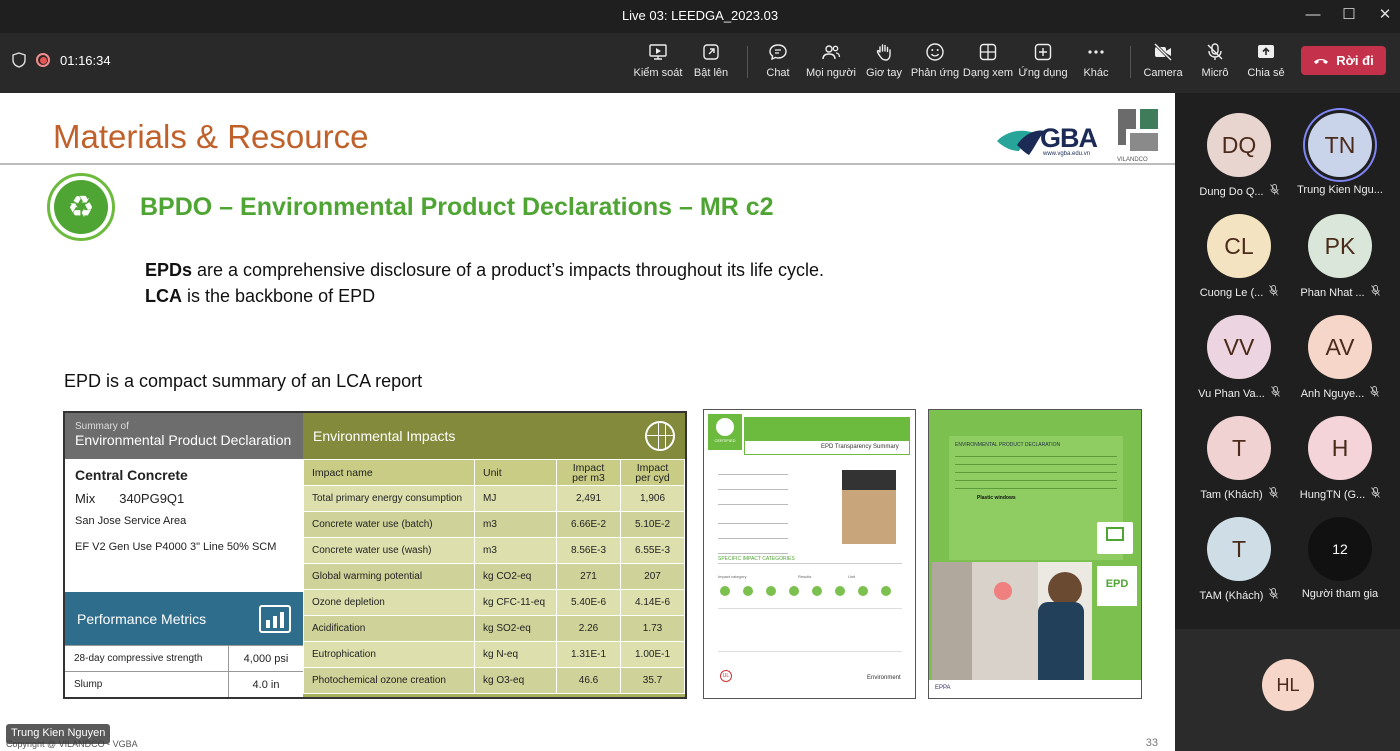 The width and height of the screenshot is (1400, 751). Describe the element at coordinates (935, 60) in the screenshot. I see `react-button: Phản ứng` at that location.